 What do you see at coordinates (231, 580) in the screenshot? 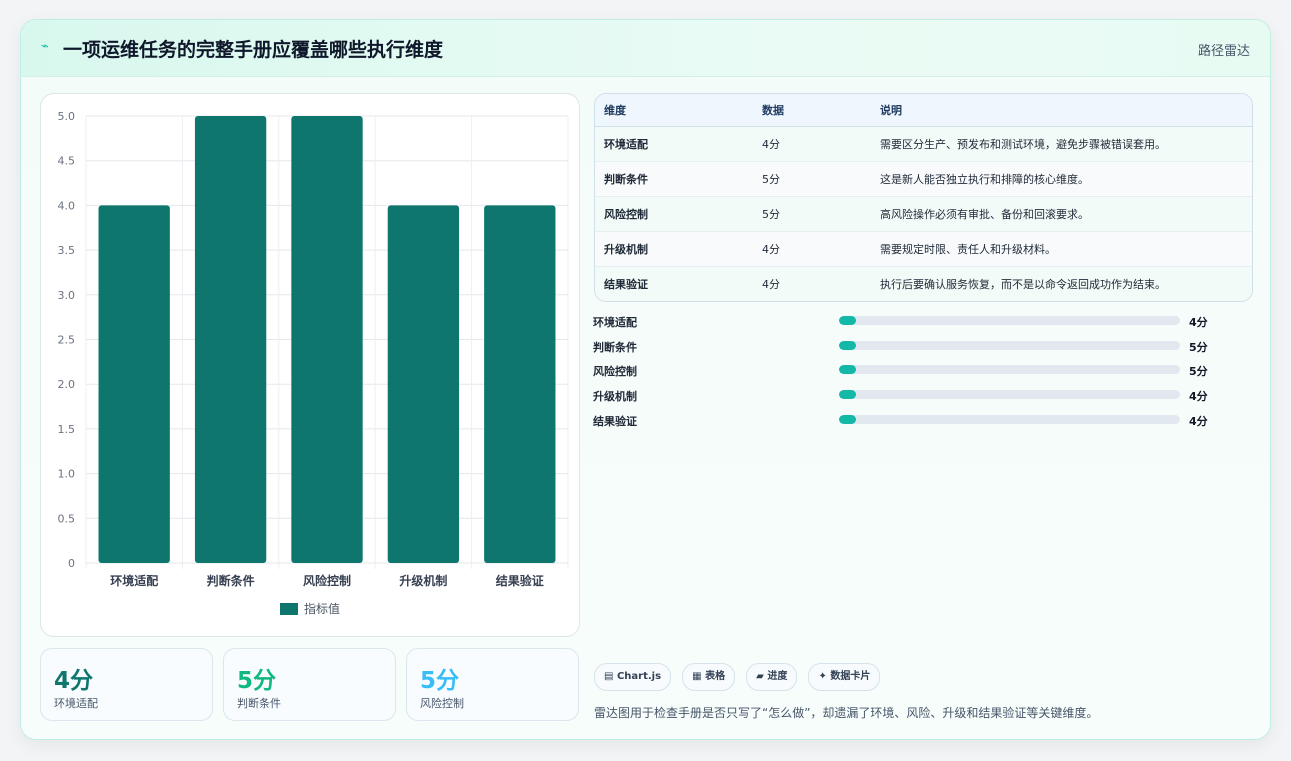
I see `x-tick-label: 判断条件` at bounding box center [231, 580].